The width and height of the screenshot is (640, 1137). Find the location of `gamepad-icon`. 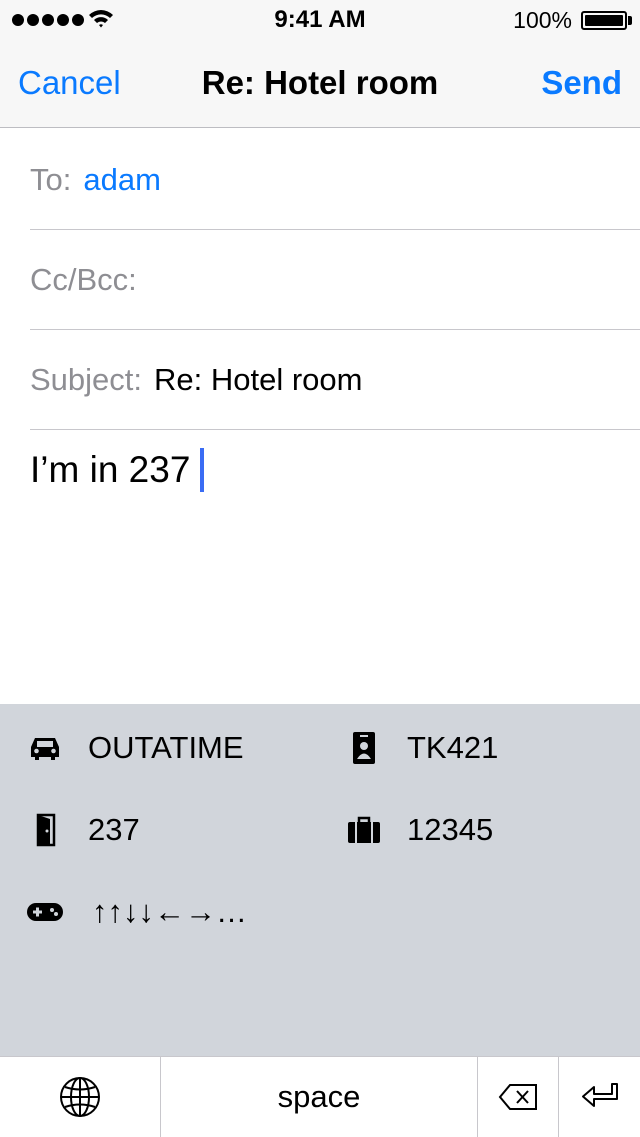

gamepad-icon is located at coordinates (45, 912).